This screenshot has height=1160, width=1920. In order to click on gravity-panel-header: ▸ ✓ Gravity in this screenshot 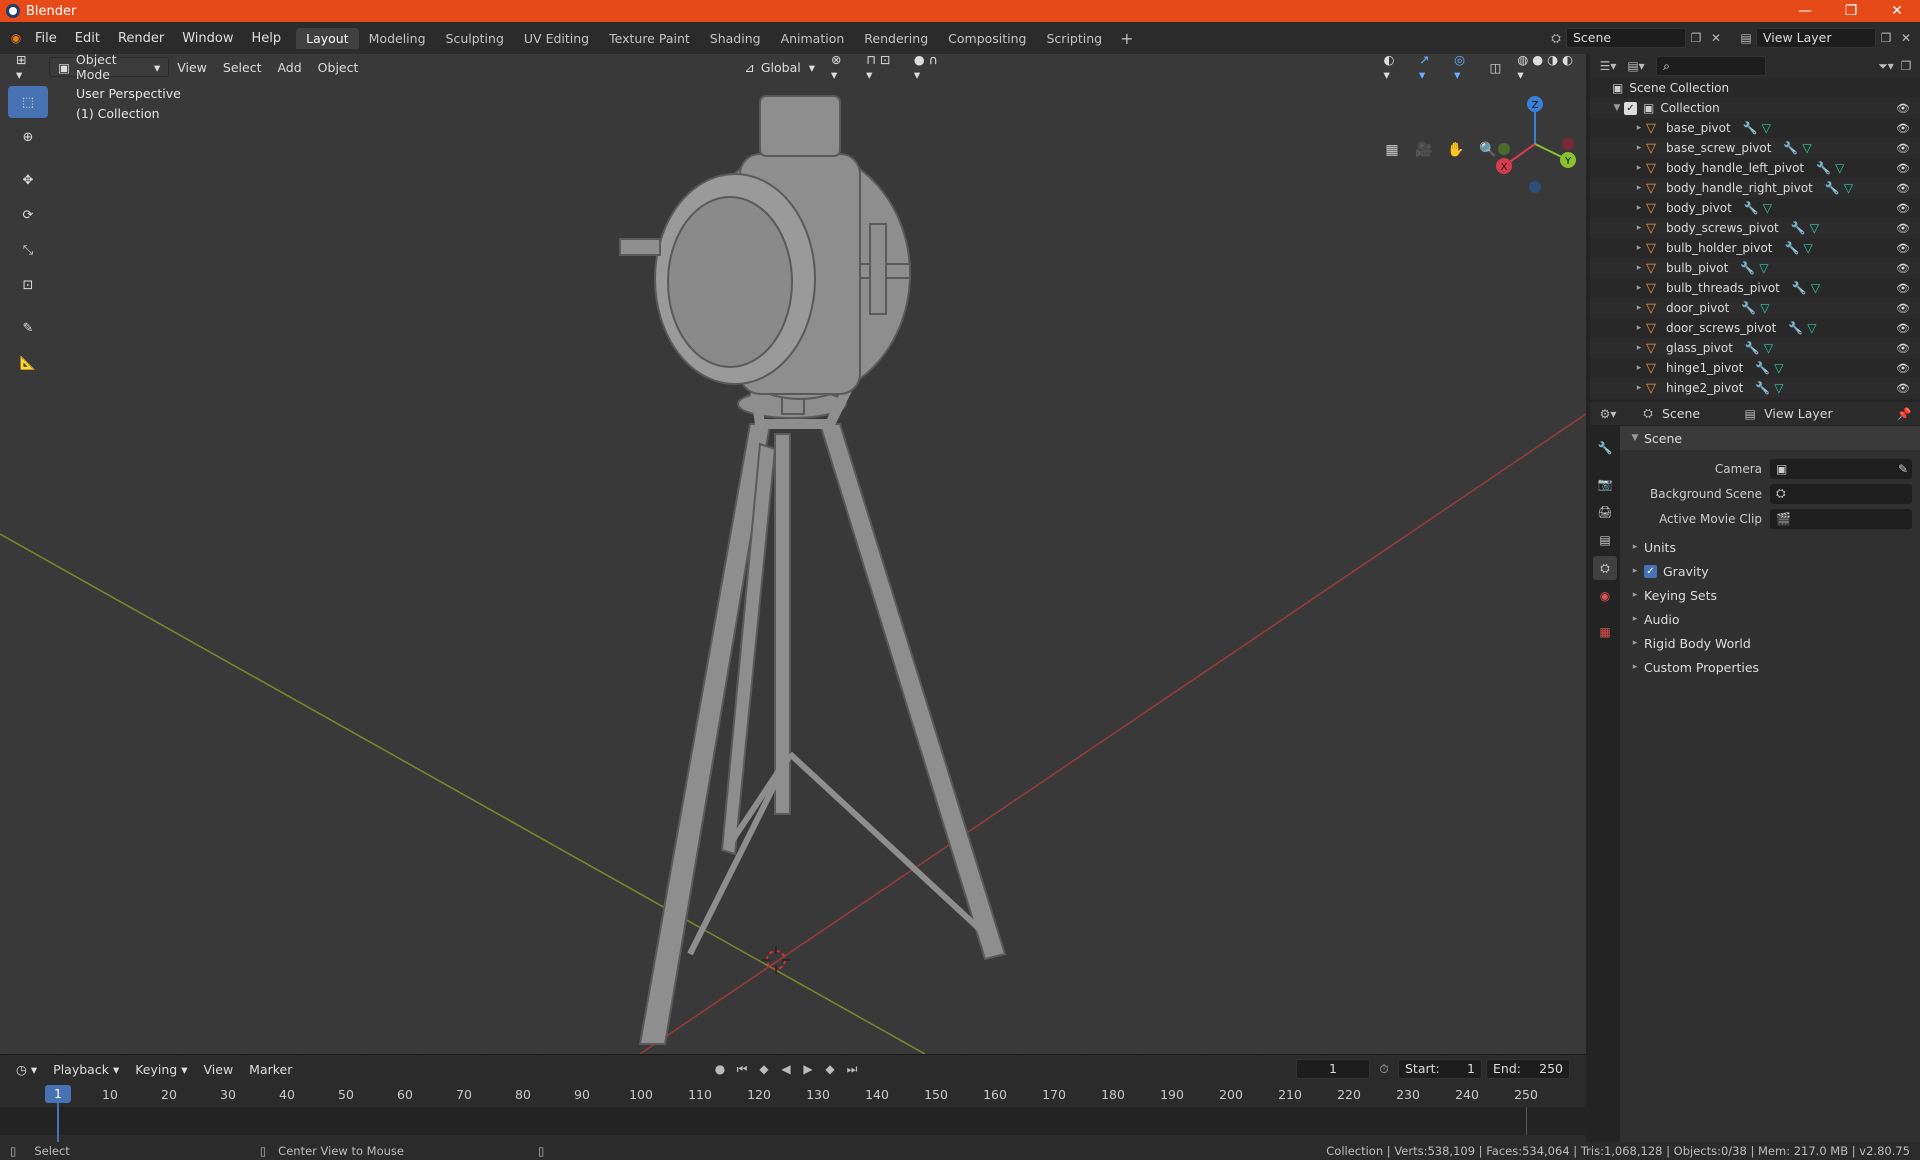, I will do `click(1770, 571)`.